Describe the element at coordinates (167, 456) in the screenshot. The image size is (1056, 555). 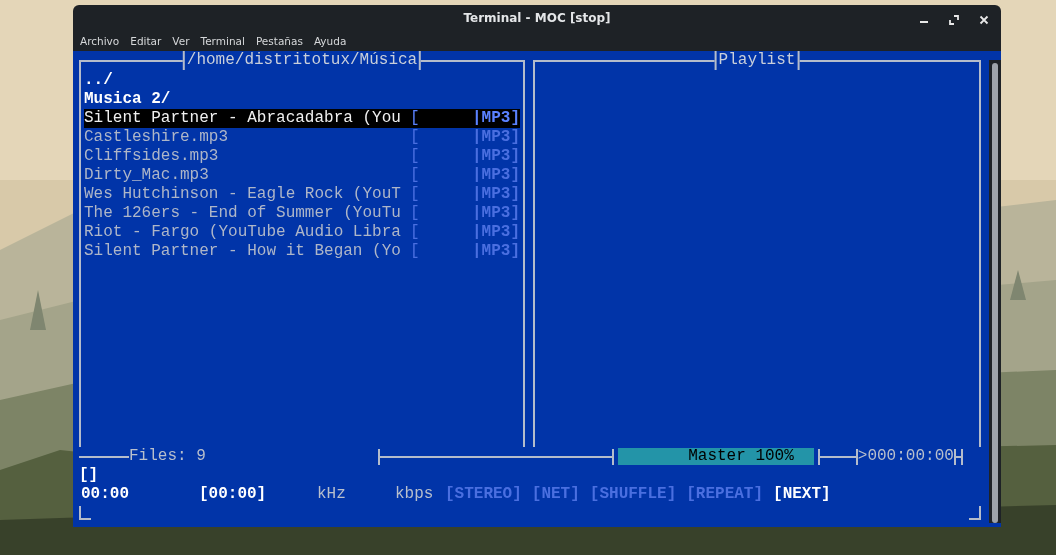
I see `files-count: Files: 9` at that location.